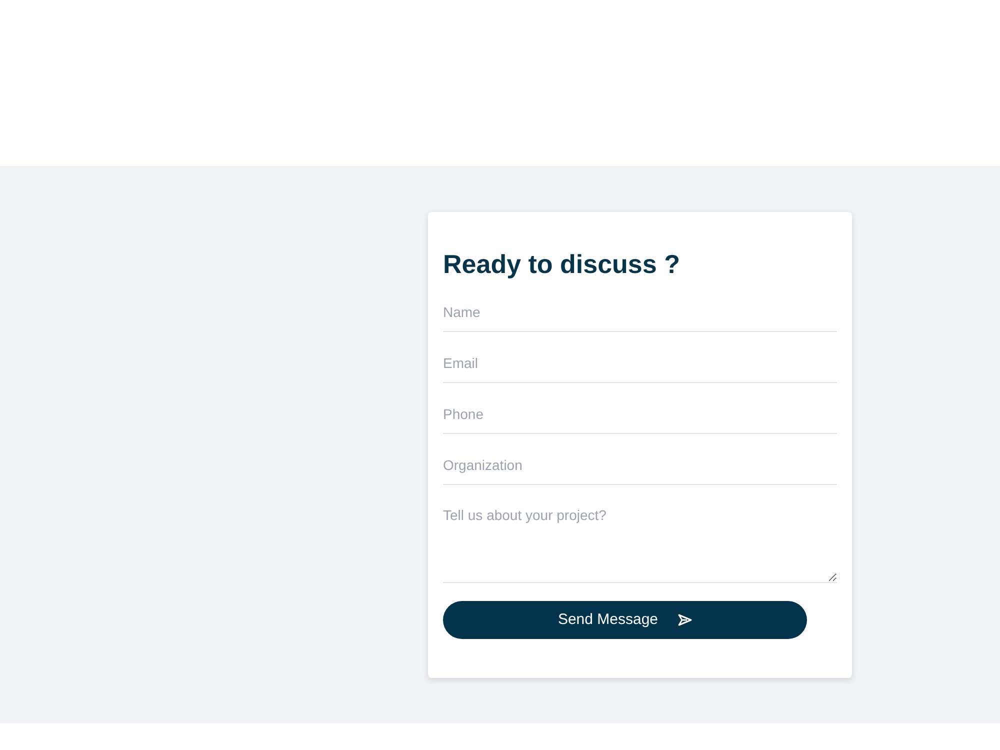 This screenshot has height=750, width=1000. I want to click on message-field: Tell us about your project?, so click(640, 539).